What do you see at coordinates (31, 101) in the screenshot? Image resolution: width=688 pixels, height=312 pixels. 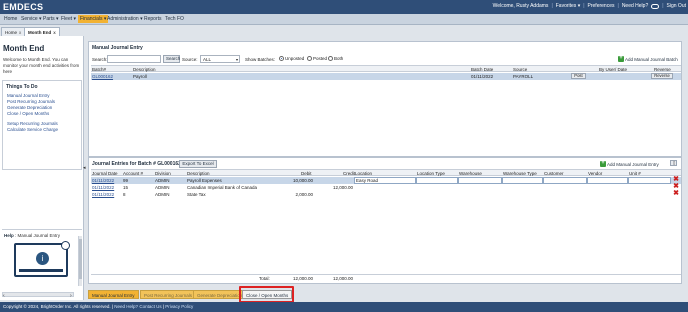 I see `todo-post-recurring-journals: Post Recurring Journals` at bounding box center [31, 101].